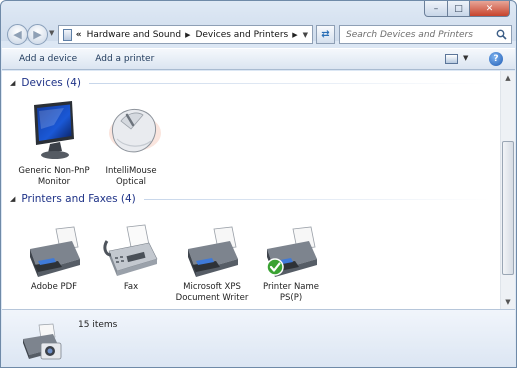 Image resolution: width=517 pixels, height=368 pixels. What do you see at coordinates (54, 130) in the screenshot?
I see `monitor-icon` at bounding box center [54, 130].